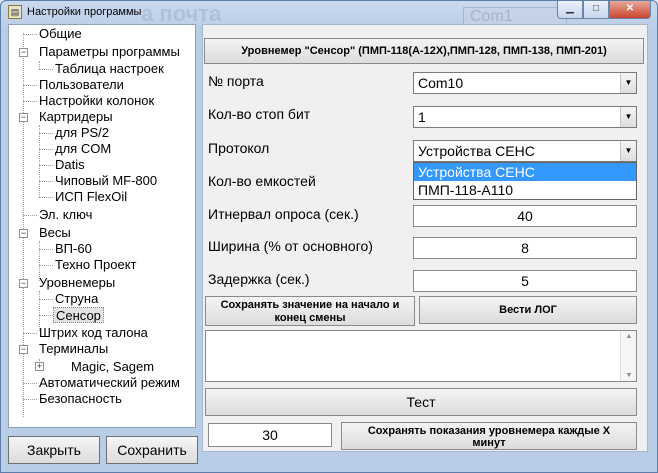 The height and width of the screenshot is (473, 658). What do you see at coordinates (629, 336) in the screenshot?
I see `scroll-up-icon: ▲` at bounding box center [629, 336].